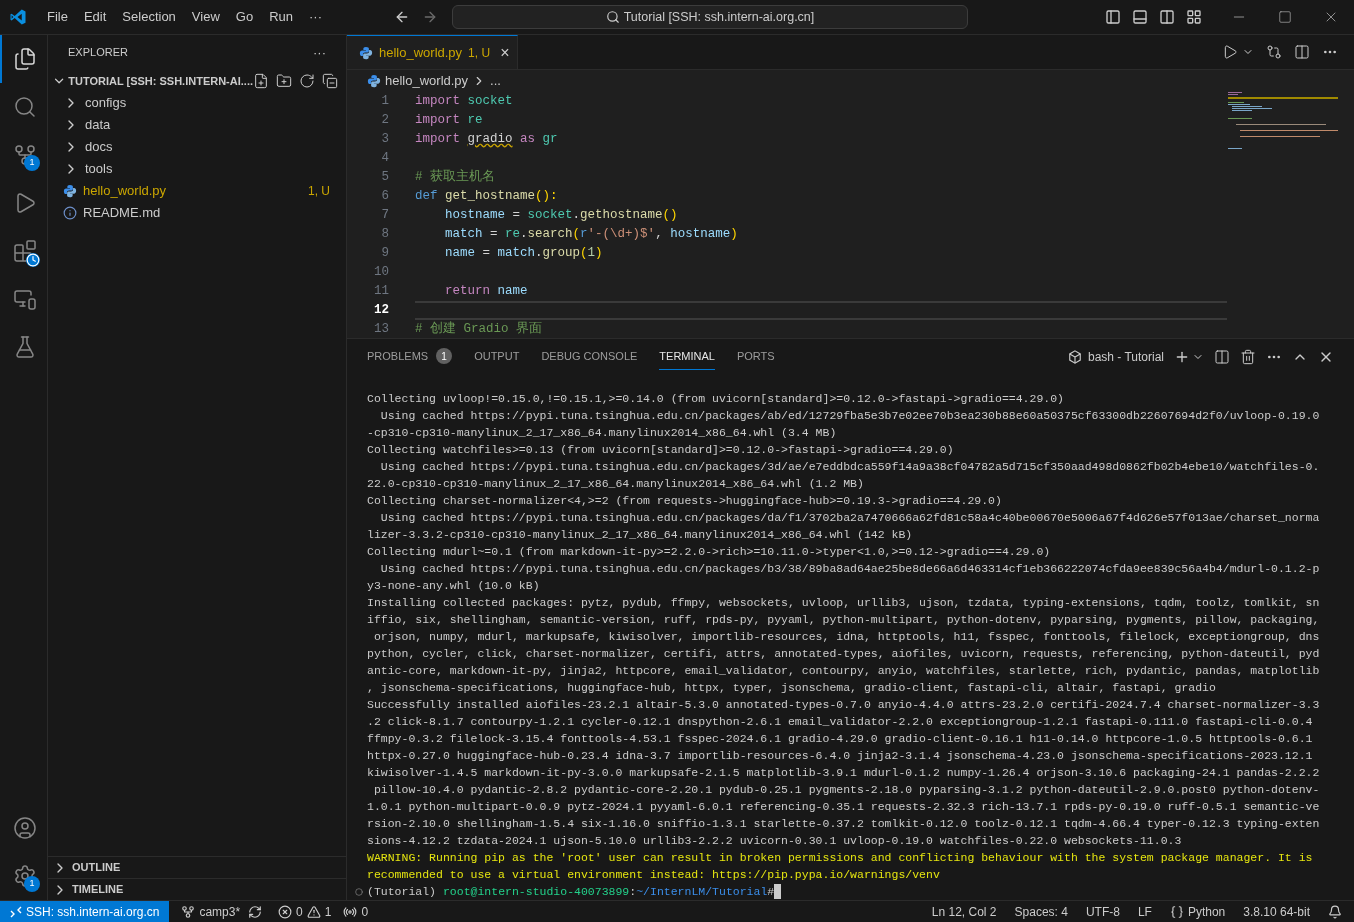 Image resolution: width=1354 pixels, height=922 pixels. I want to click on menu-item: ···, so click(315, 17).